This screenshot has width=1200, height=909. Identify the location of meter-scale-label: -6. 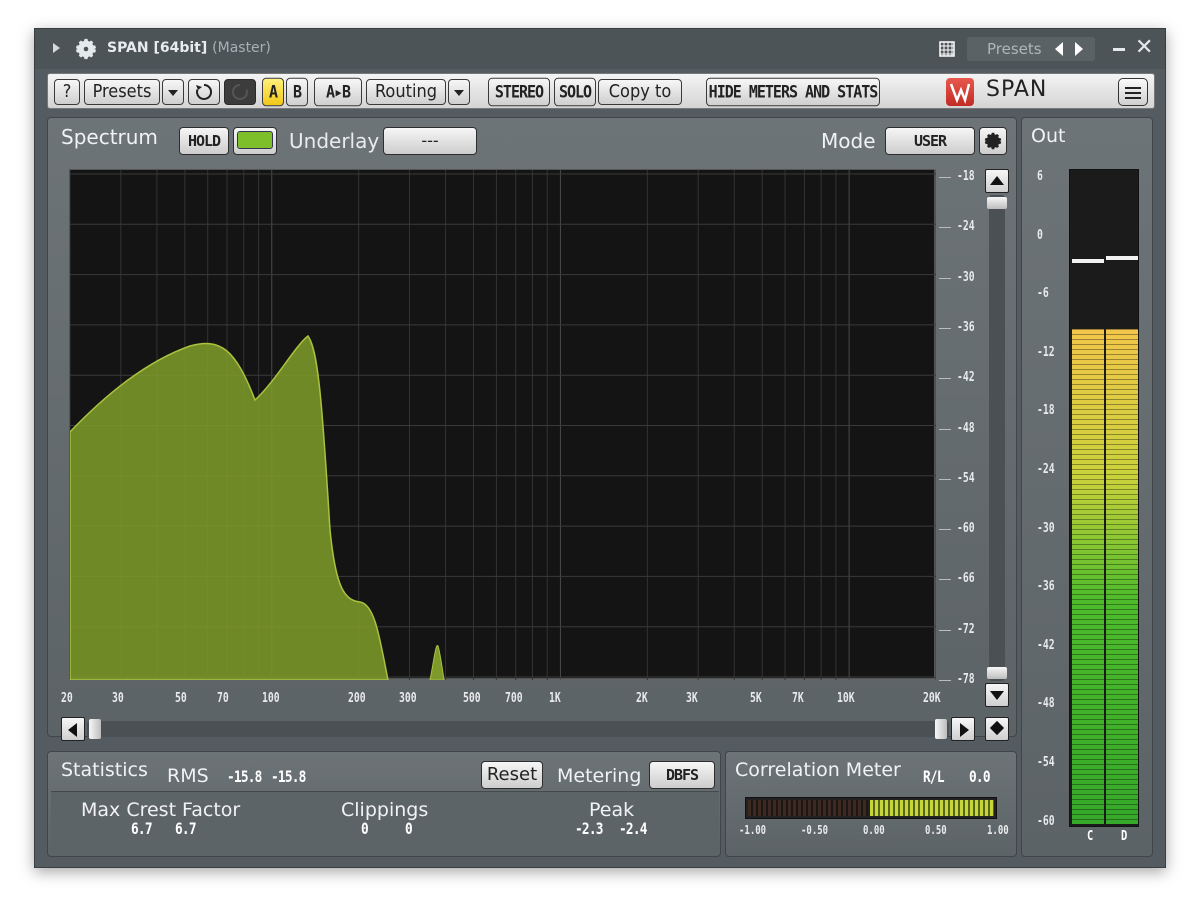
(1043, 294).